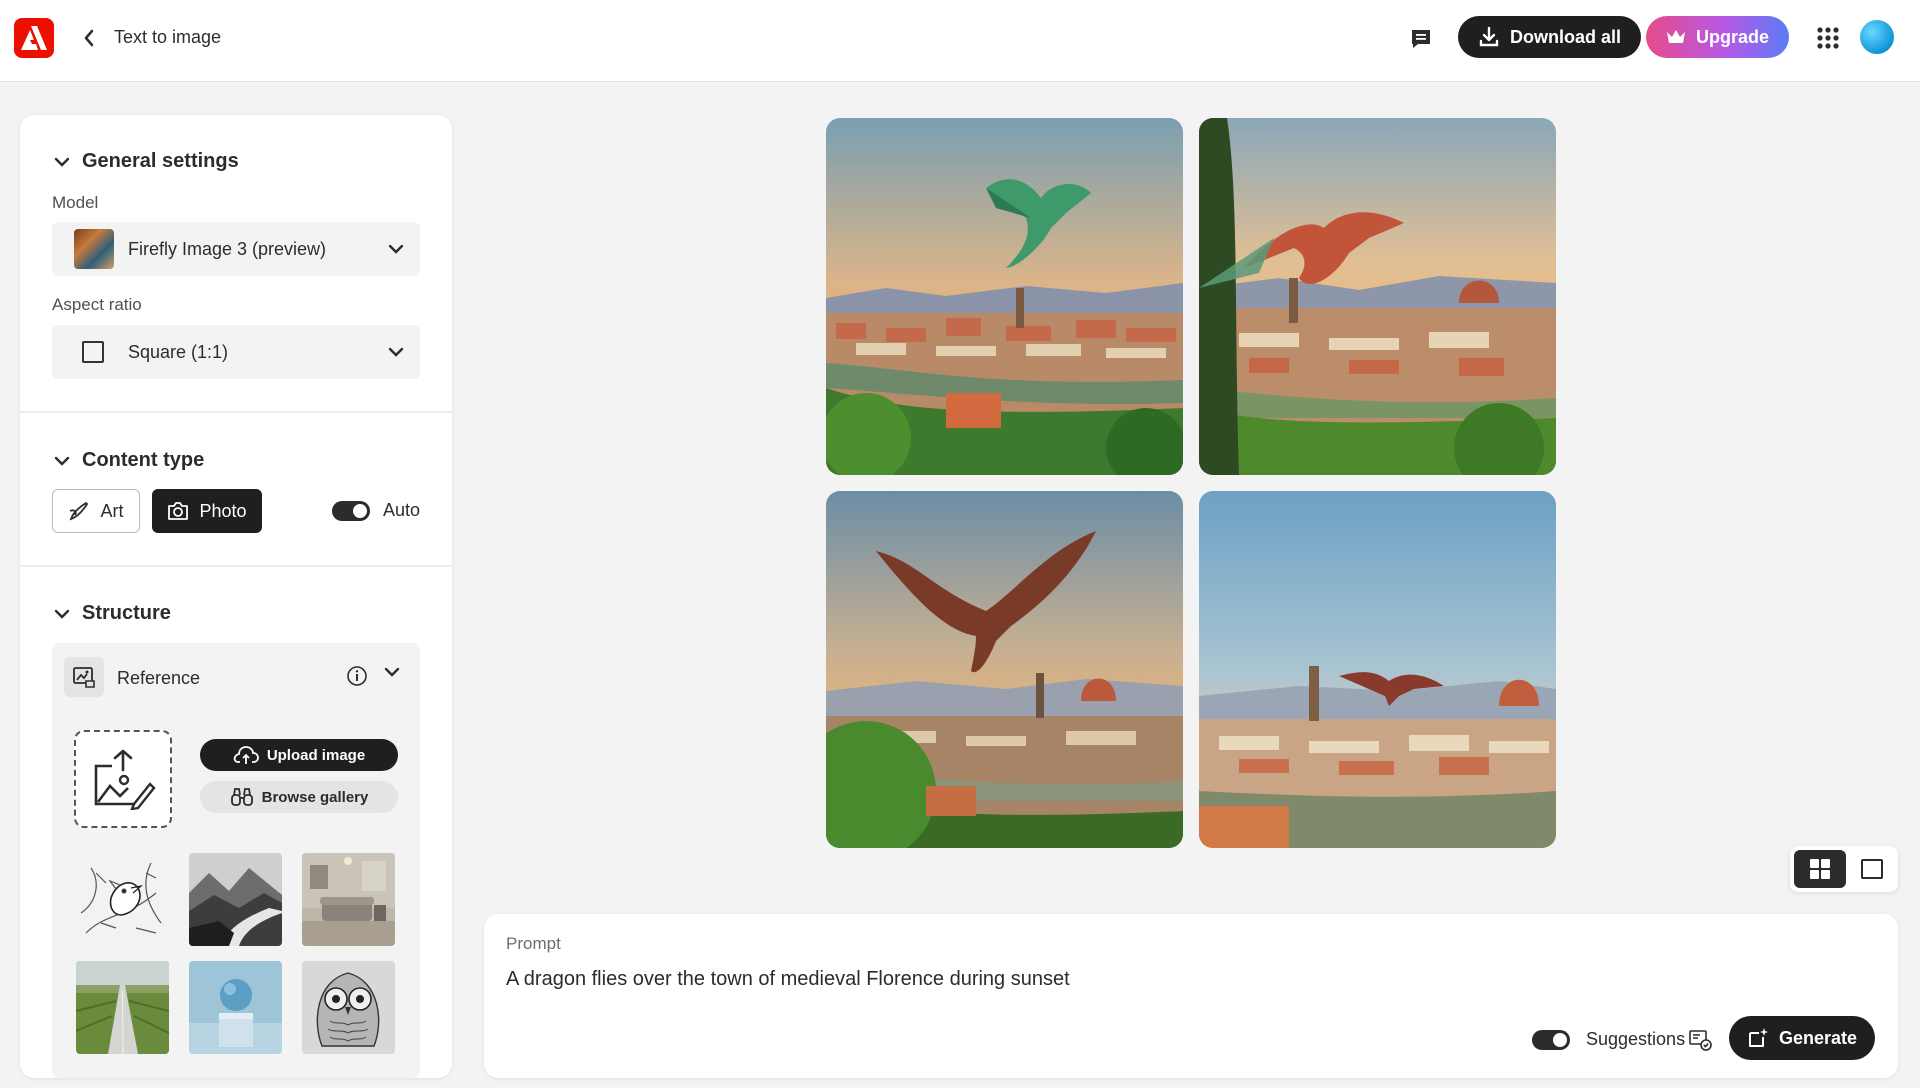  Describe the element at coordinates (235, 899) in the screenshot. I see `reference-thumbnail-mountains` at that location.